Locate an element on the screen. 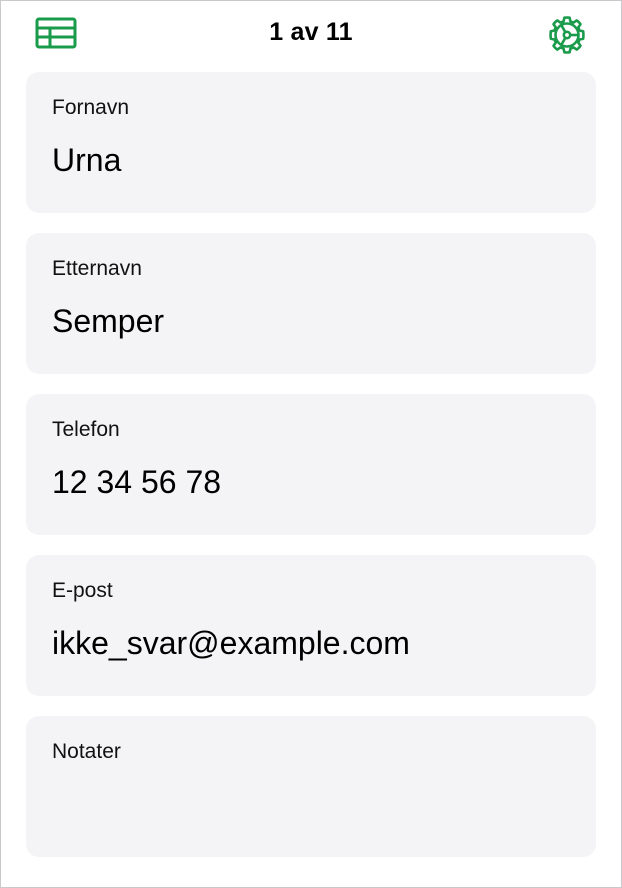  field-phone: Telefon 12 34 56 78 is located at coordinates (311, 464).